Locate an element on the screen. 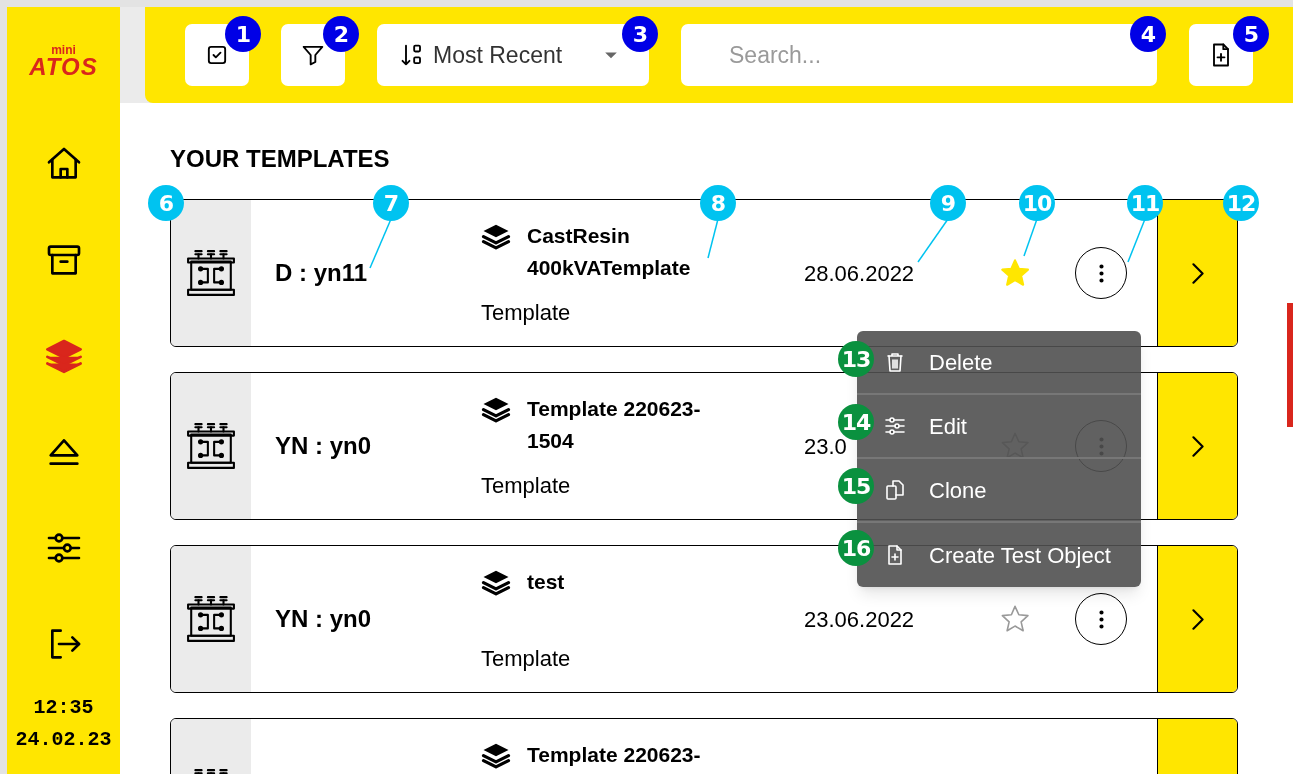 The image size is (1293, 774). section-title: YOUR TEMPLATES is located at coordinates (280, 159).